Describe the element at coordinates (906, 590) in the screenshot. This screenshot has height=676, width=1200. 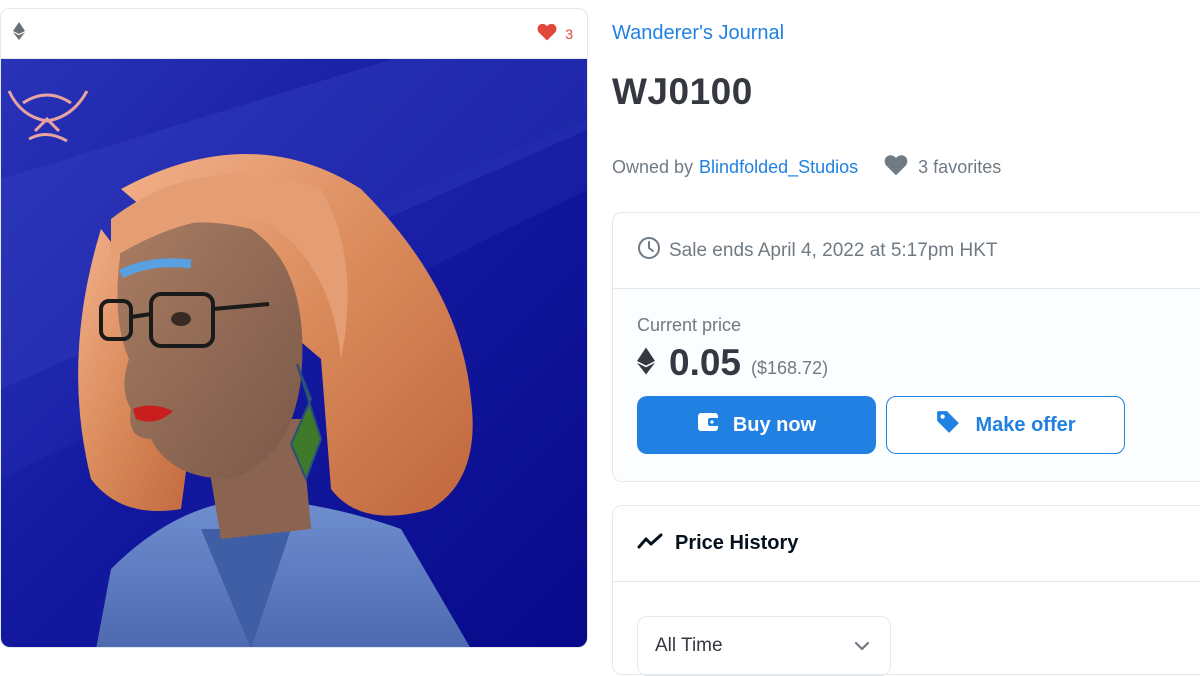
I see `price-history-panel: Price History All Time` at that location.